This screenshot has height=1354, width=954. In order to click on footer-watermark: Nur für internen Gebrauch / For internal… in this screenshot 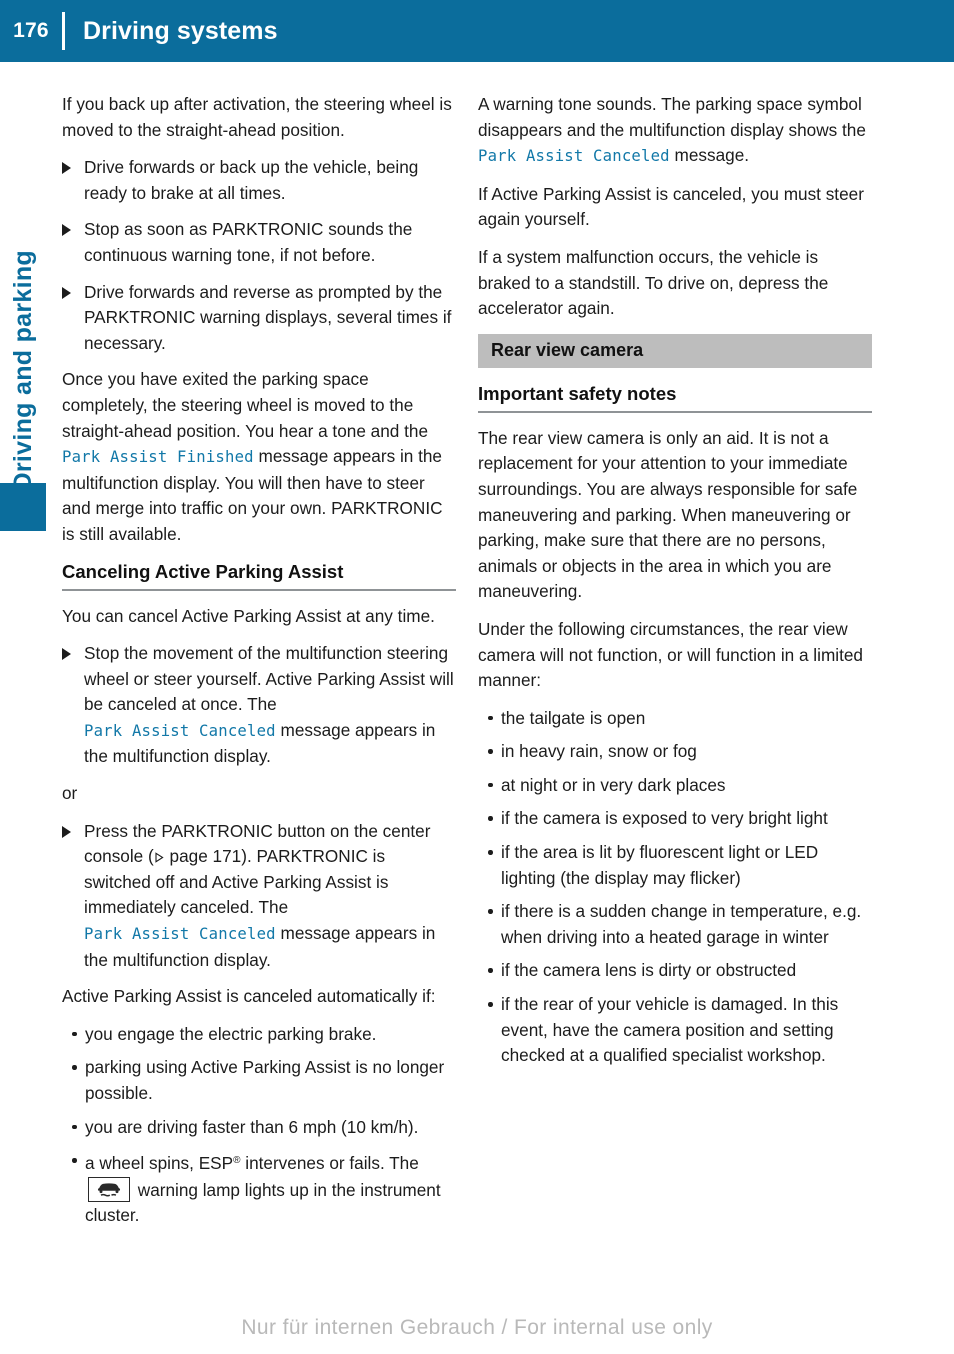, I will do `click(477, 1327)`.